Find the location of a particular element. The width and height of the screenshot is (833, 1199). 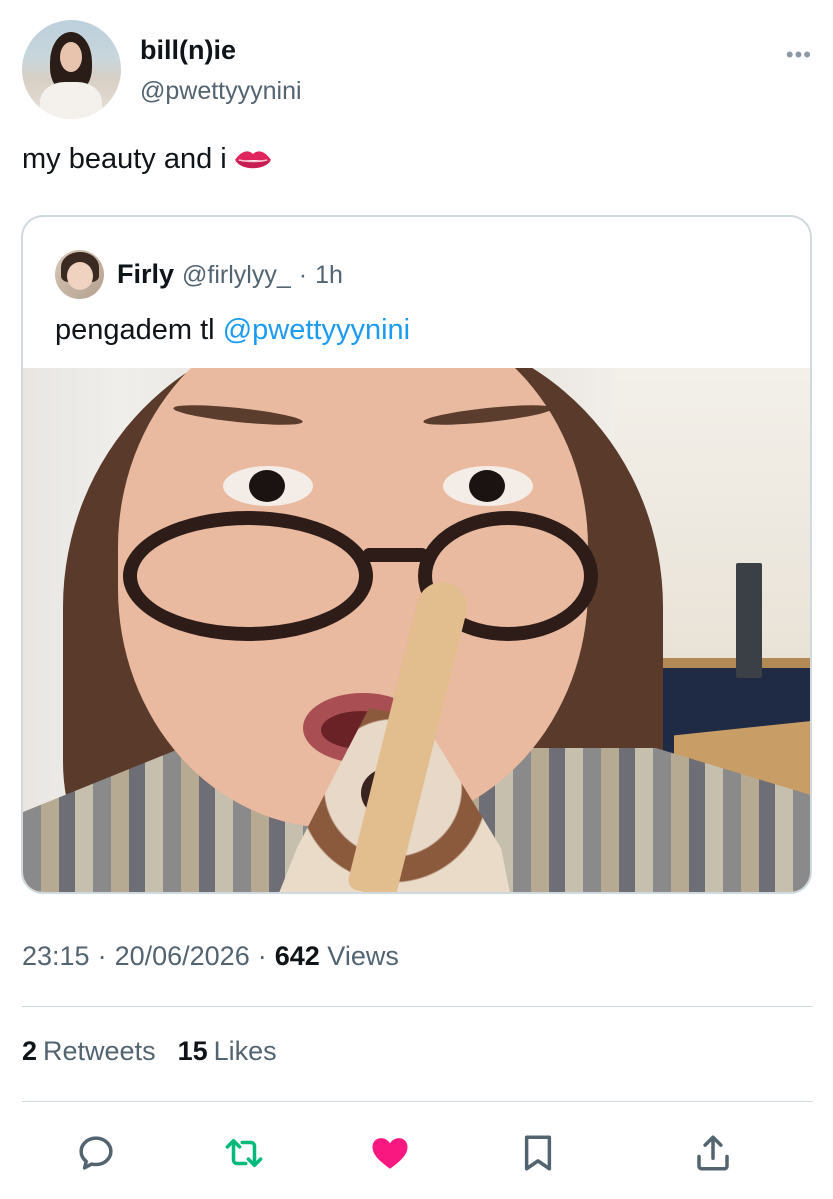

views-label: Views is located at coordinates (363, 956).